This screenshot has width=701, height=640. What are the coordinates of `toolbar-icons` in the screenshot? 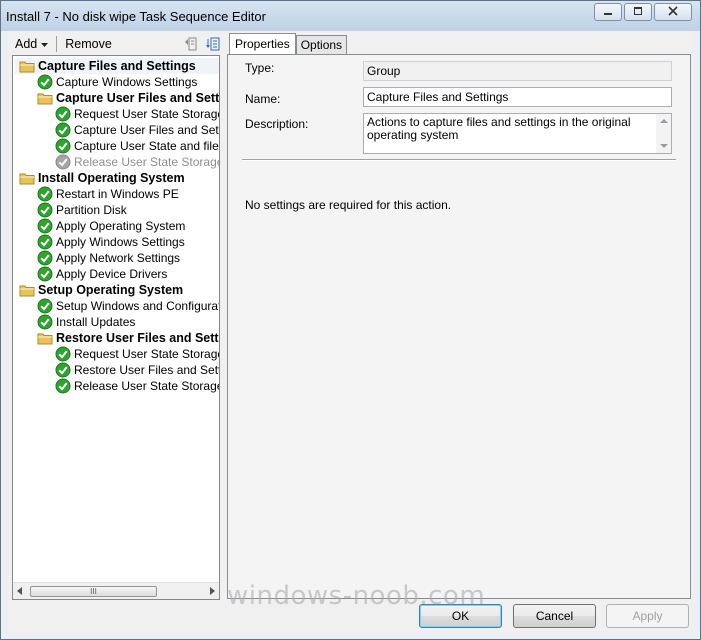 It's located at (202, 44).